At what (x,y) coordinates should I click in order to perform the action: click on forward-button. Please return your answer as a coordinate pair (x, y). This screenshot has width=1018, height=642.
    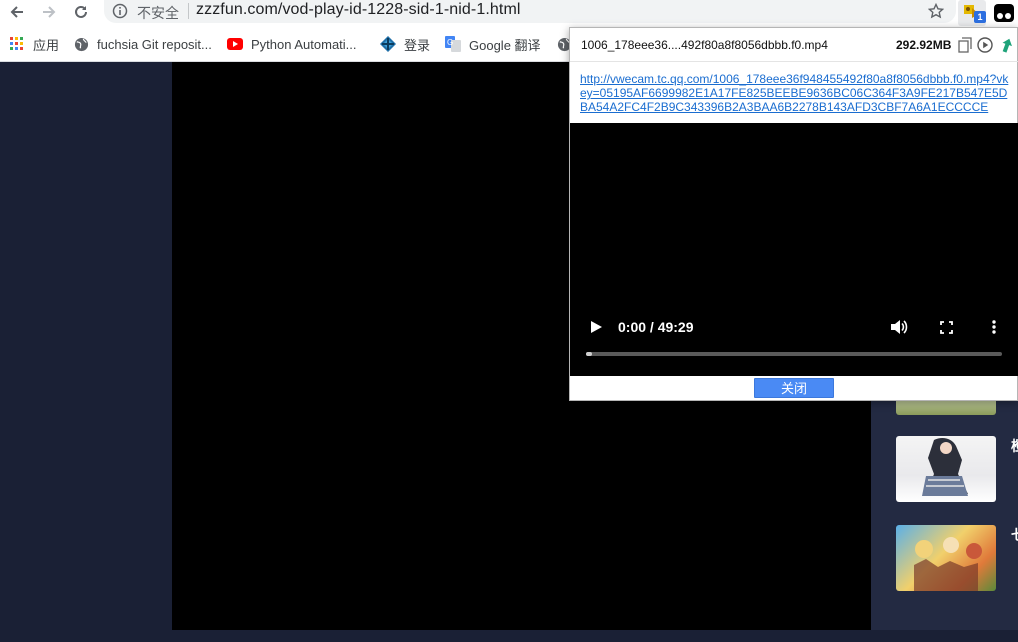
    Looking at the image, I should click on (49, 12).